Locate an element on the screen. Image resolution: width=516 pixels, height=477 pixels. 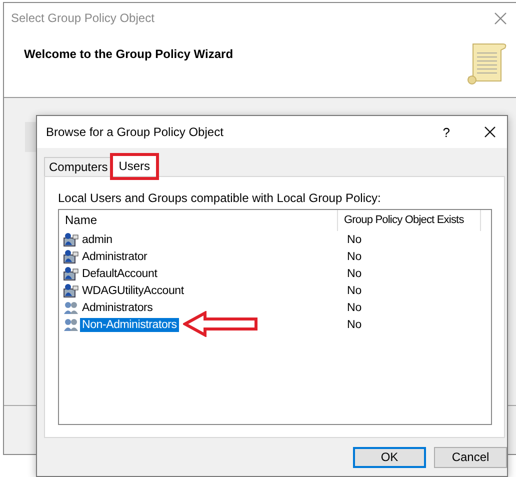
close-icon is located at coordinates (490, 132).